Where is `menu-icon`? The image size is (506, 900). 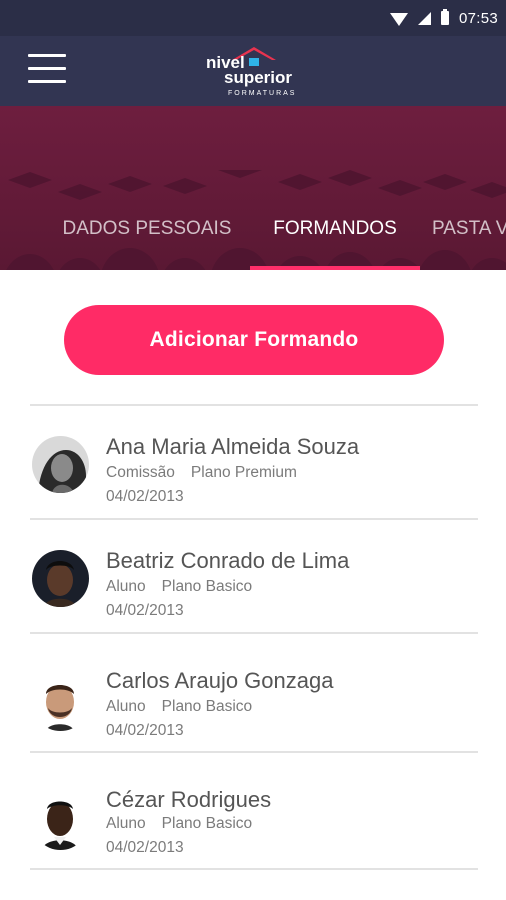
menu-icon is located at coordinates (47, 55).